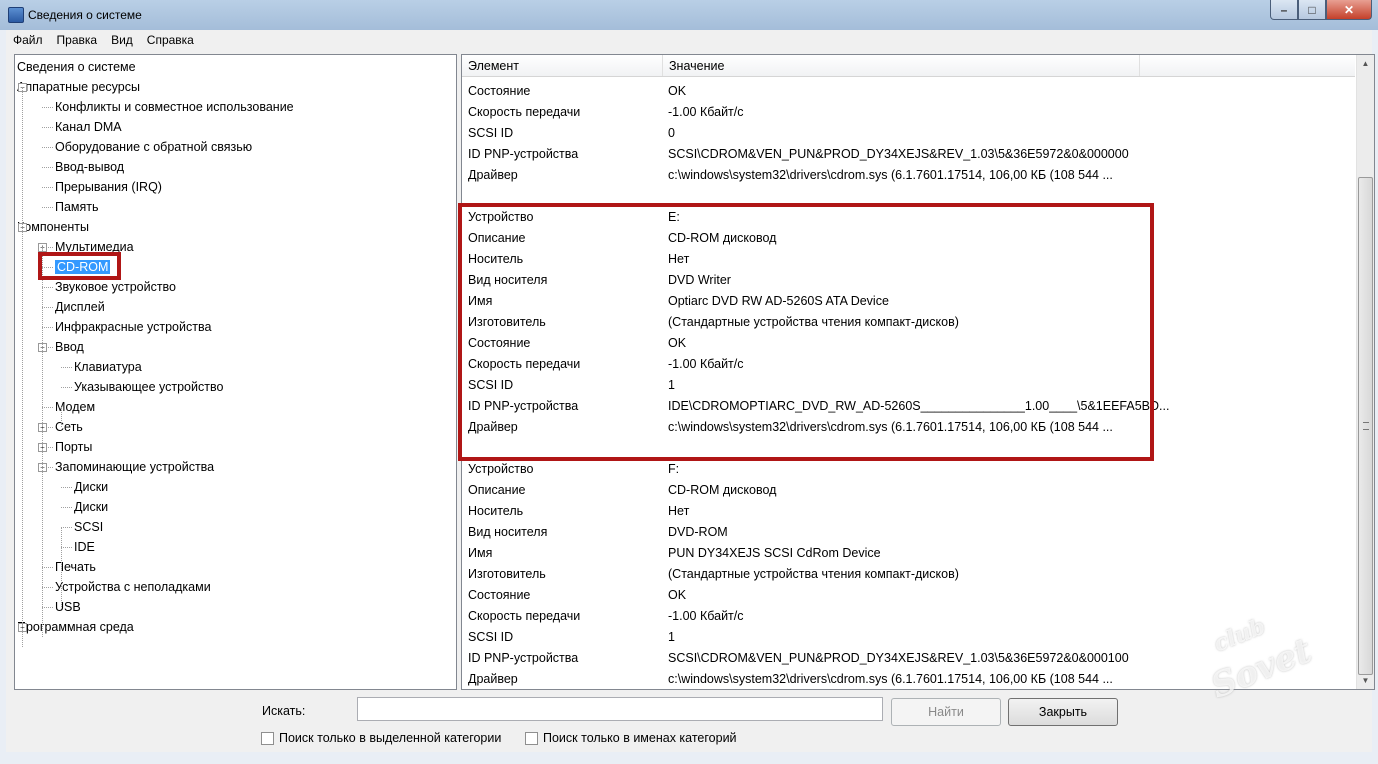 The image size is (1378, 764). I want to click on list-row: Вид носителя DVD-ROM, so click(908, 532).